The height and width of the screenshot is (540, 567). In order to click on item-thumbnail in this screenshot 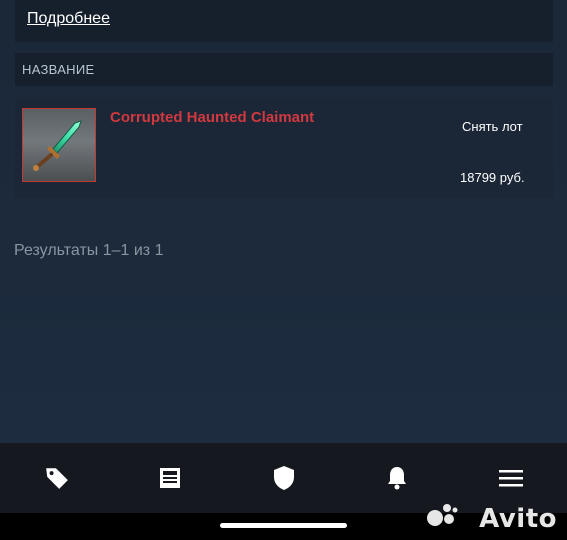, I will do `click(59, 145)`.